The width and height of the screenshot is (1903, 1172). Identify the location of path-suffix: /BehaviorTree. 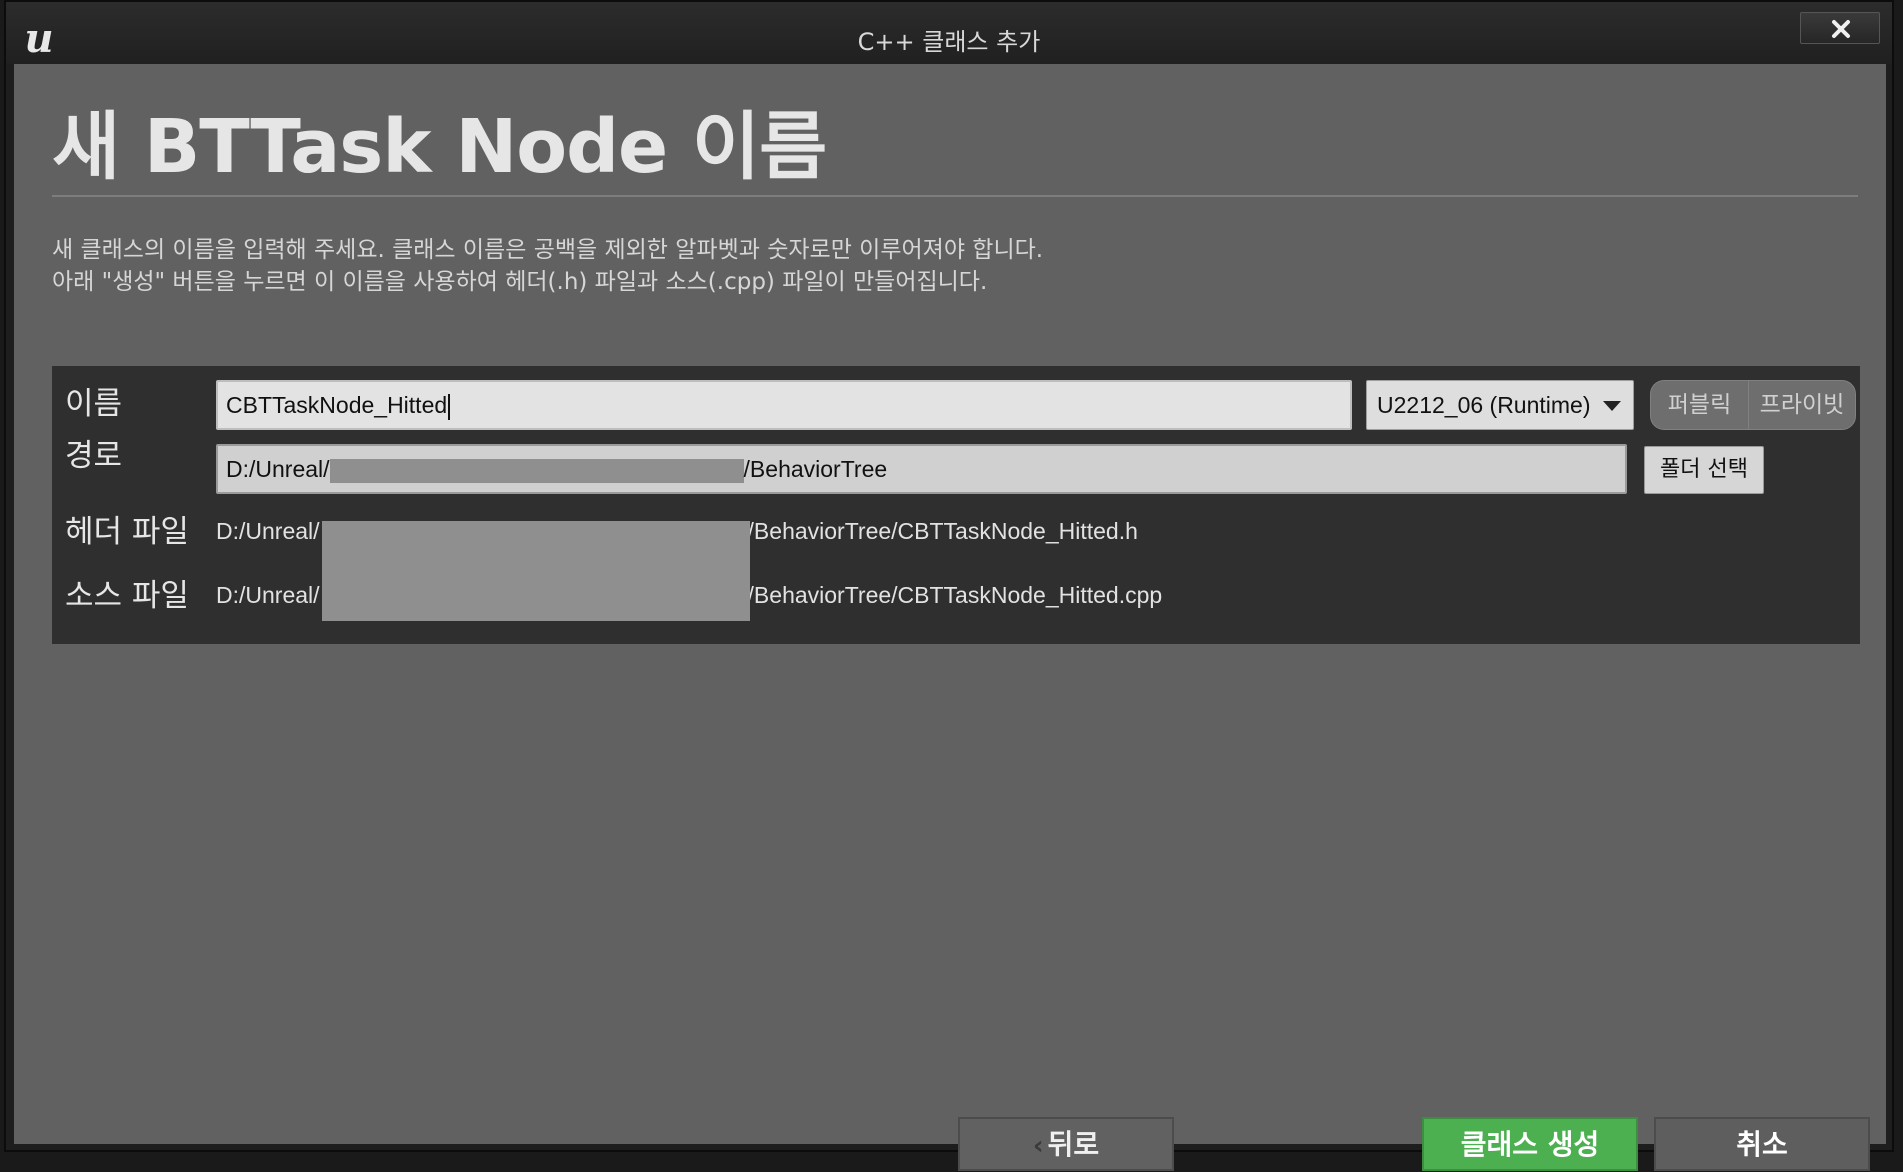
(815, 469).